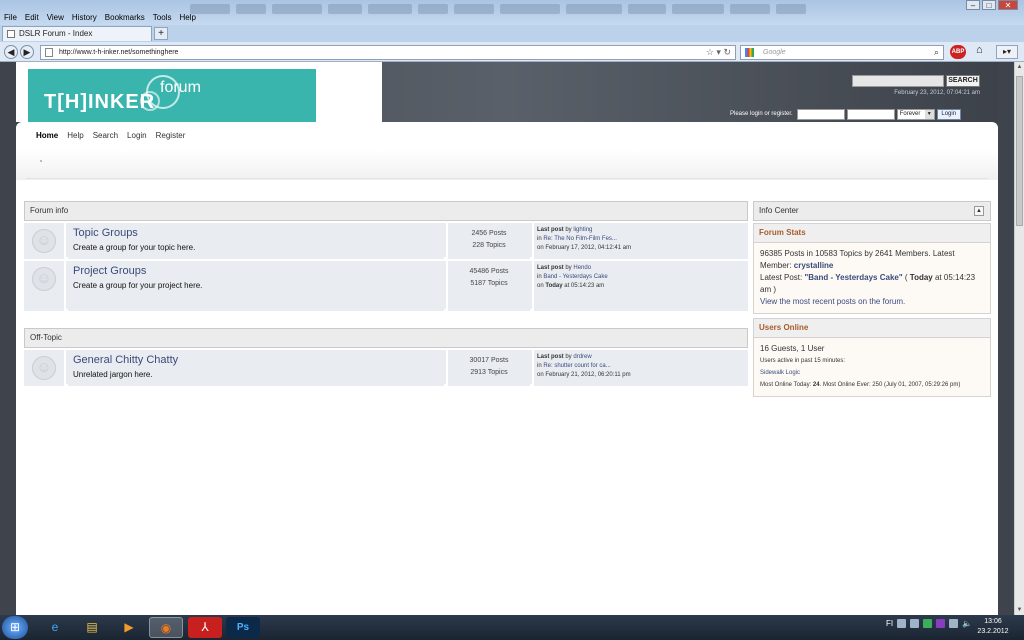 The height and width of the screenshot is (640, 1024). I want to click on password-field, so click(870, 114).